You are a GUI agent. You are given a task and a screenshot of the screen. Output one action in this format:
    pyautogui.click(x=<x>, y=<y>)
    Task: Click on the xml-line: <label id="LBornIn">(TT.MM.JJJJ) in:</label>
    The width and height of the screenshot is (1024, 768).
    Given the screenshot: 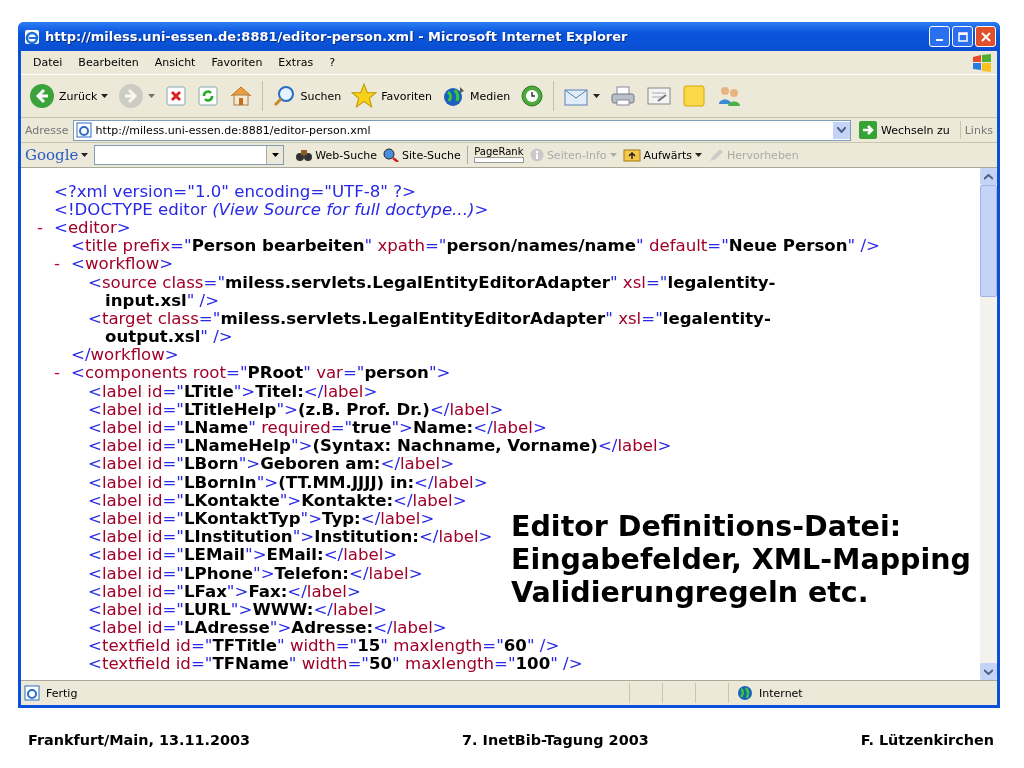 What is the action you would take?
    pyautogui.click(x=288, y=482)
    